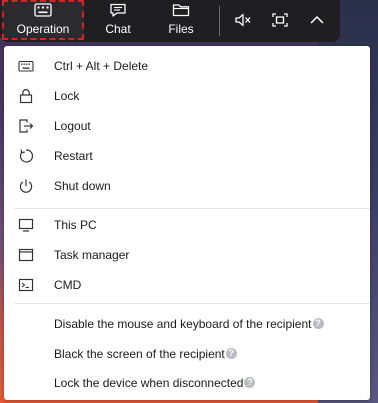 The image size is (378, 403). I want to click on option-label: Black the screen of the recipient, so click(139, 354).